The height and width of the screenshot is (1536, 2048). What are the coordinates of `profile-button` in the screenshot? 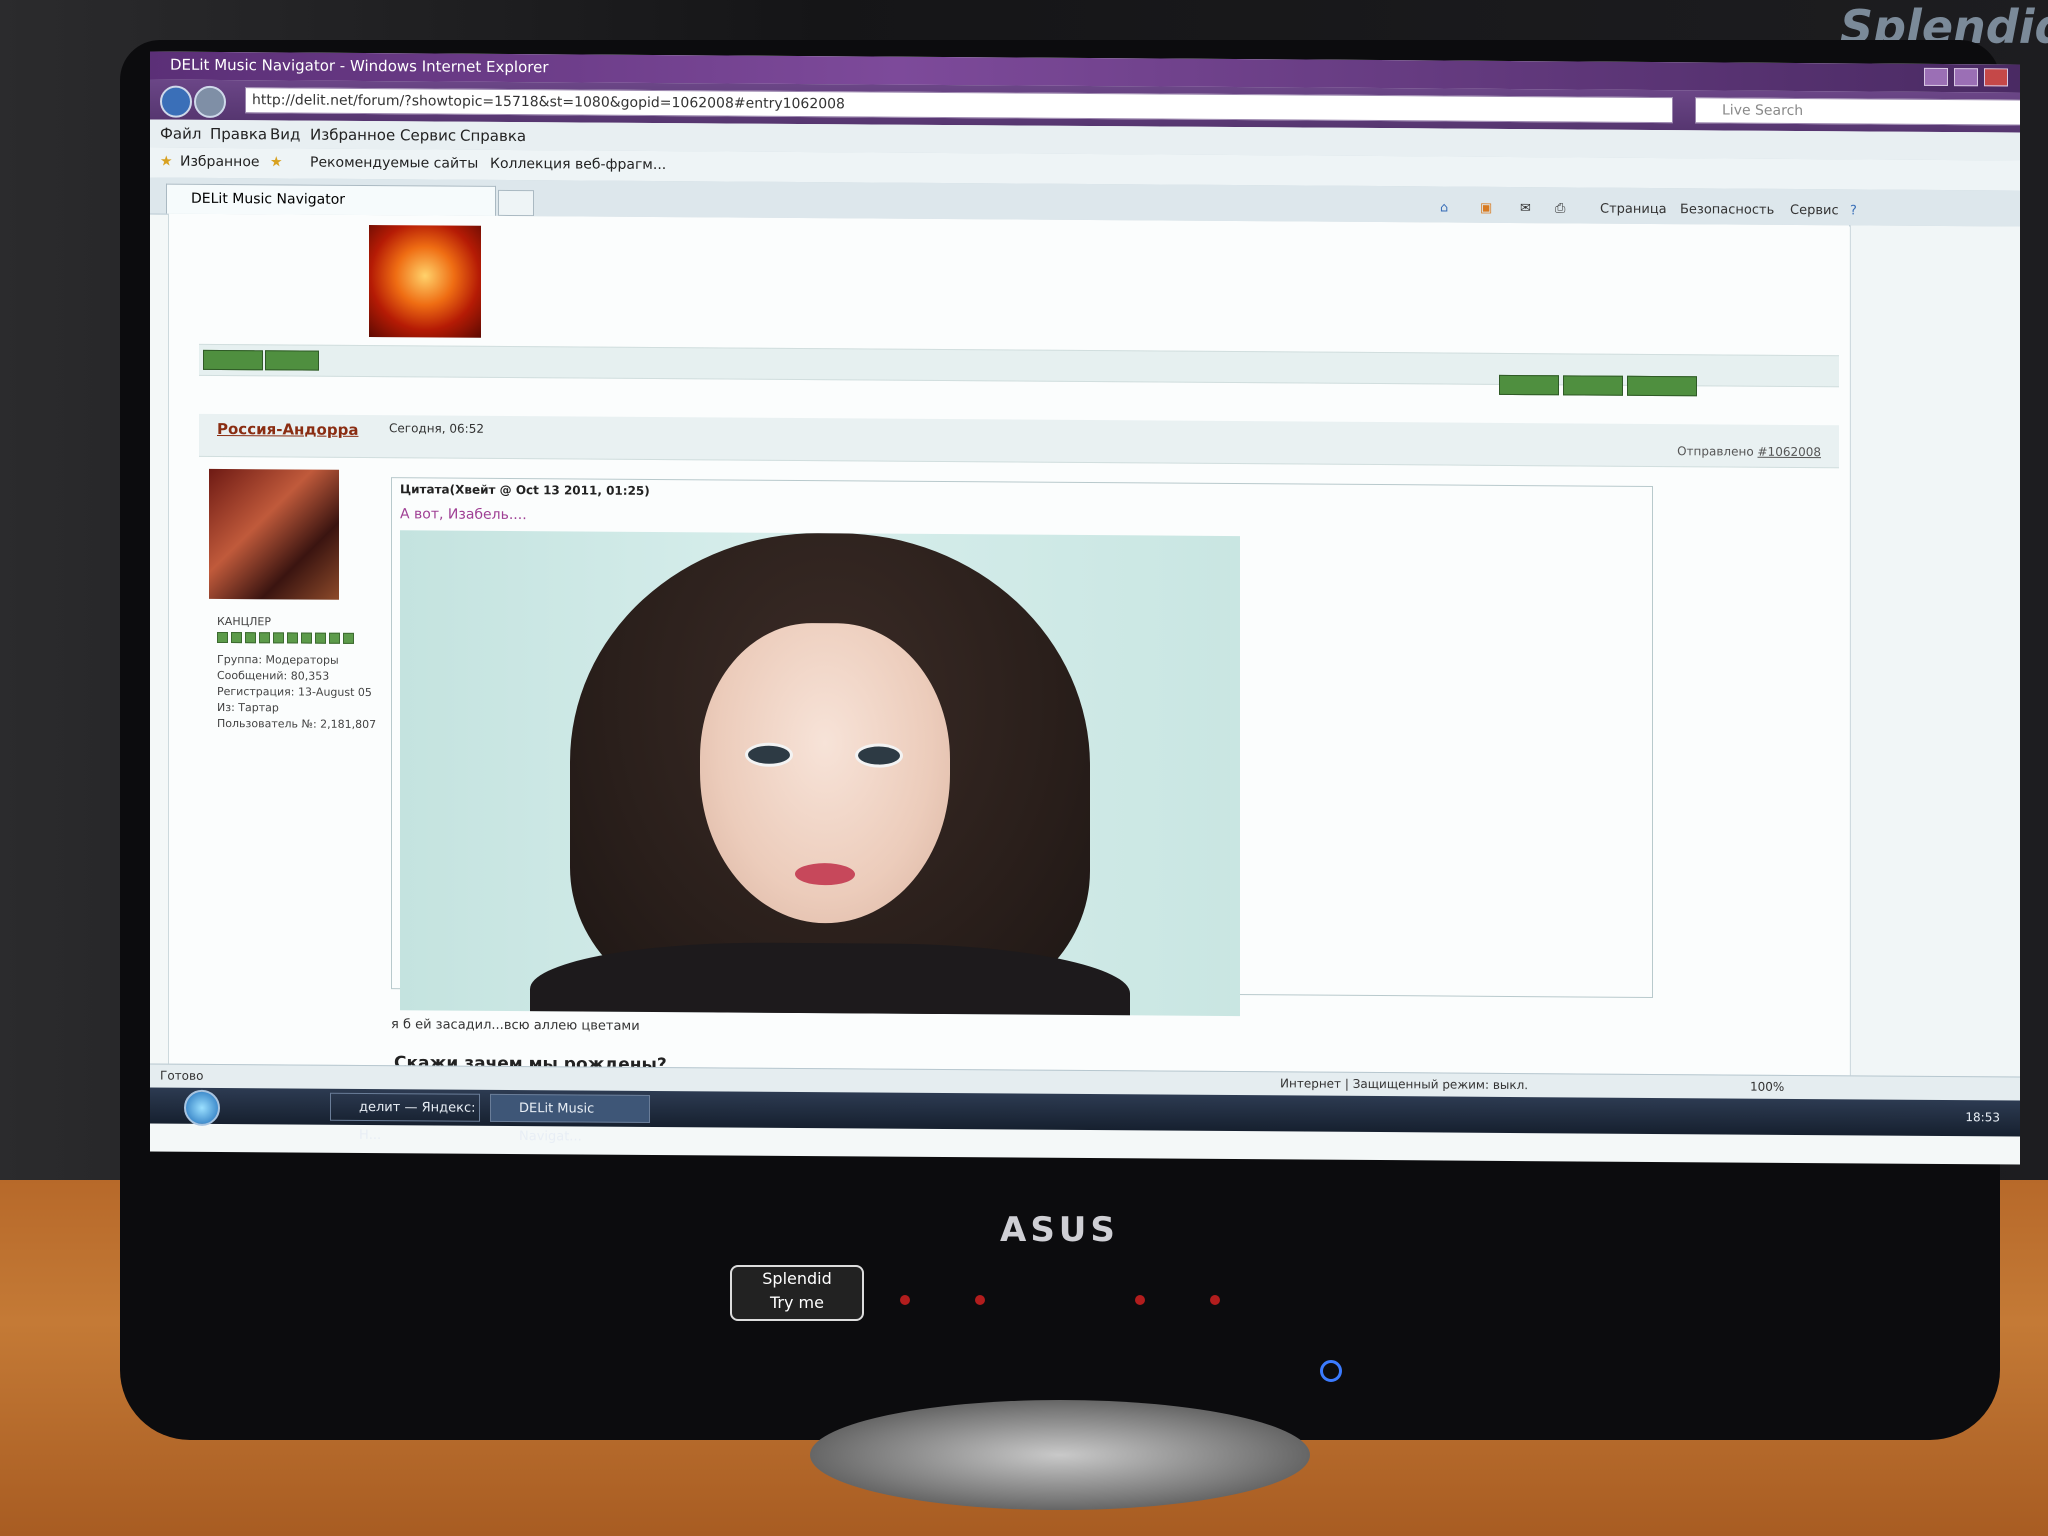 It's located at (233, 360).